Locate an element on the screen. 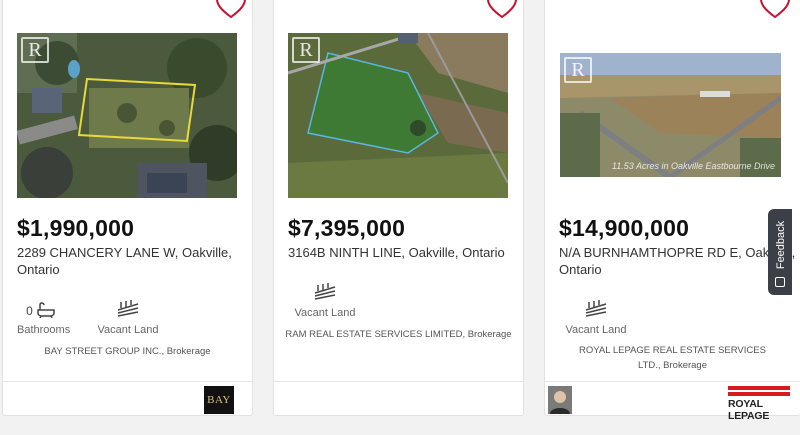 This screenshot has height=435, width=800. card-footer is located at coordinates (398, 399).